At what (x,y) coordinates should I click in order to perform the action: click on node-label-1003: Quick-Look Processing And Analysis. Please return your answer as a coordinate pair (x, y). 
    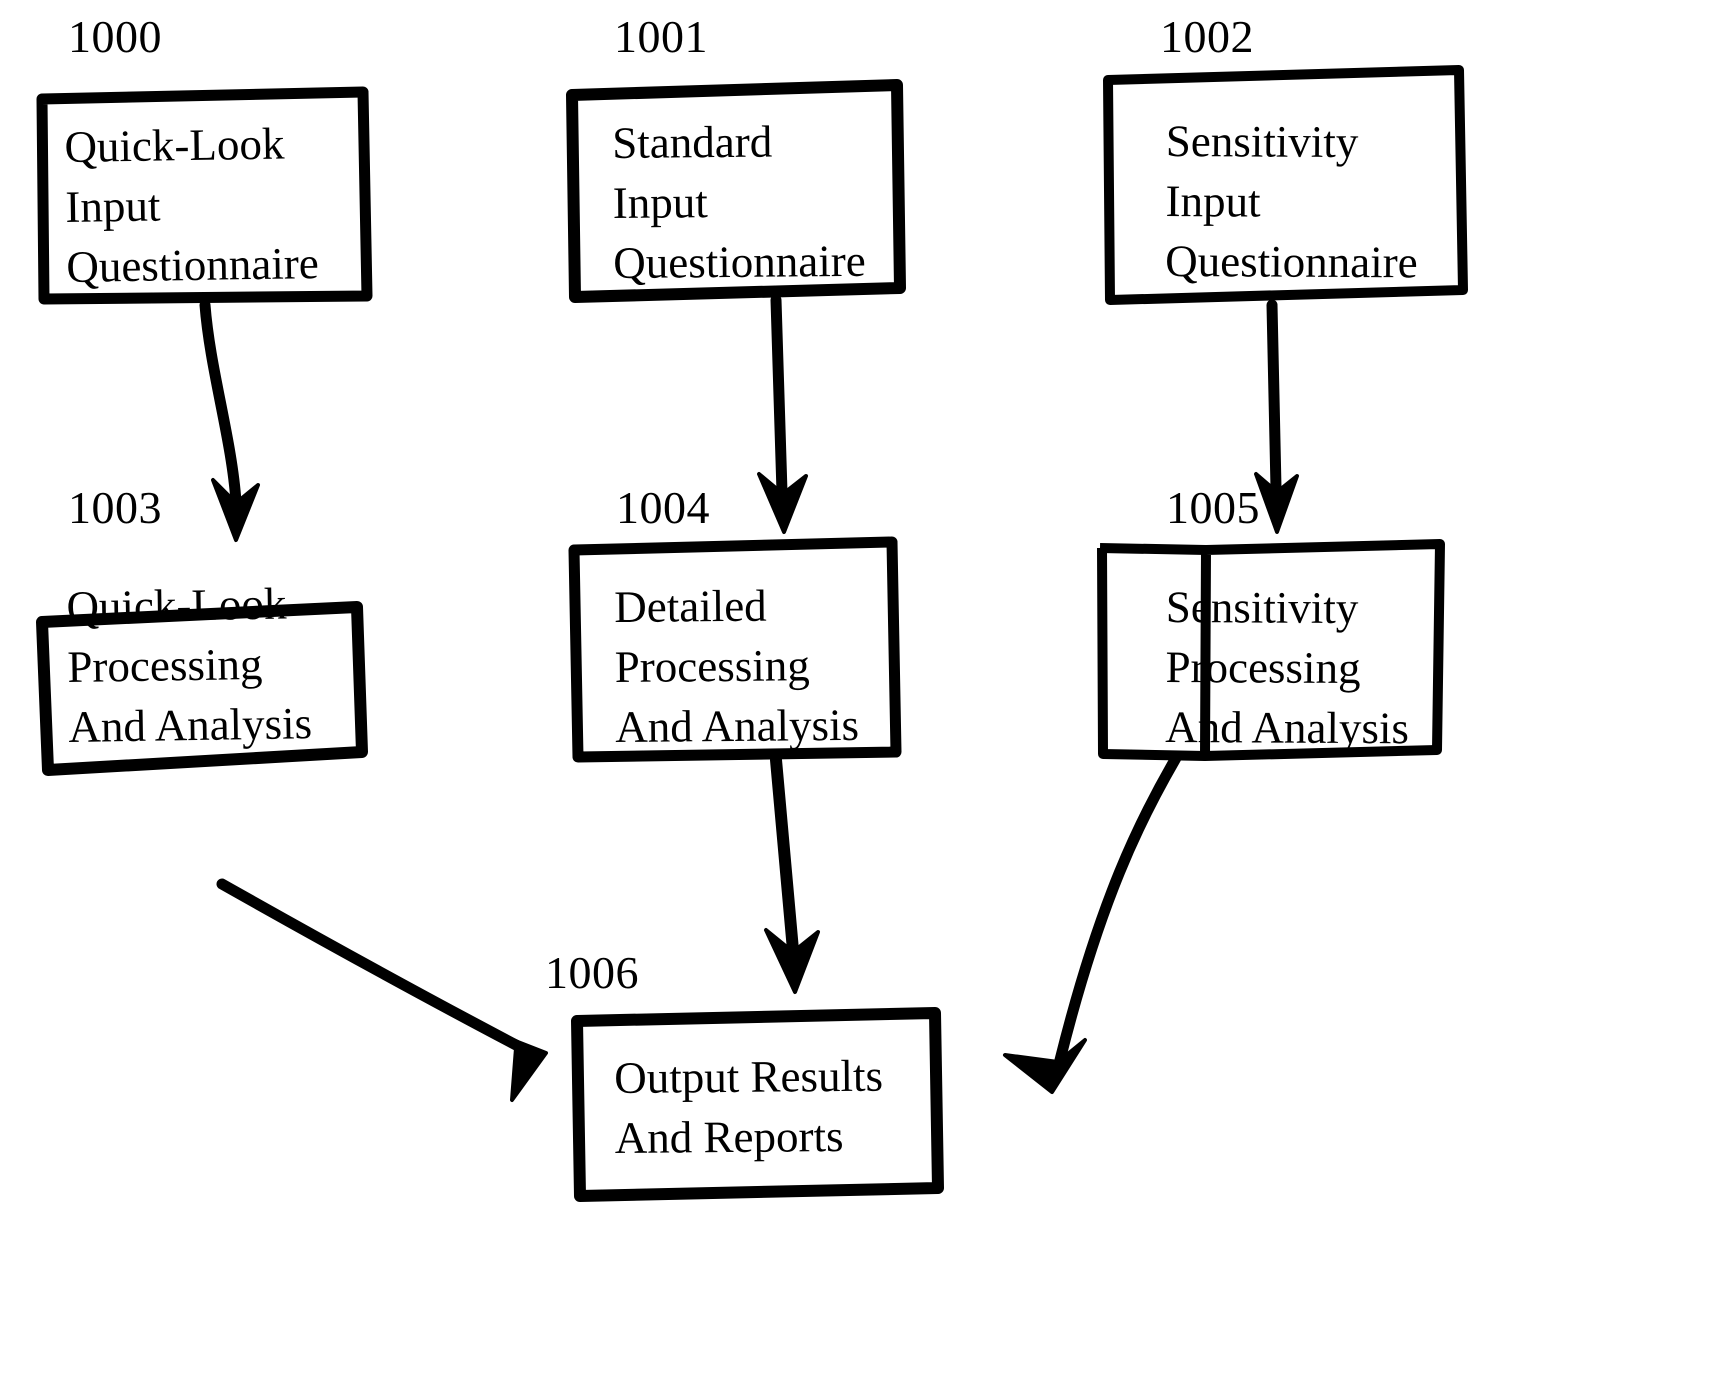
    Looking at the image, I should click on (189, 665).